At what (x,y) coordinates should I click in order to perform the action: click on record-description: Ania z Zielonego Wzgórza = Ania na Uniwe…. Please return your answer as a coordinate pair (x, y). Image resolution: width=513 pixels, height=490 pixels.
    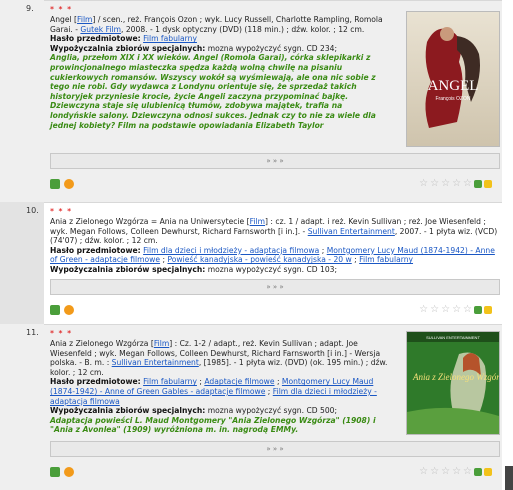
    Looking at the image, I should click on (274, 245).